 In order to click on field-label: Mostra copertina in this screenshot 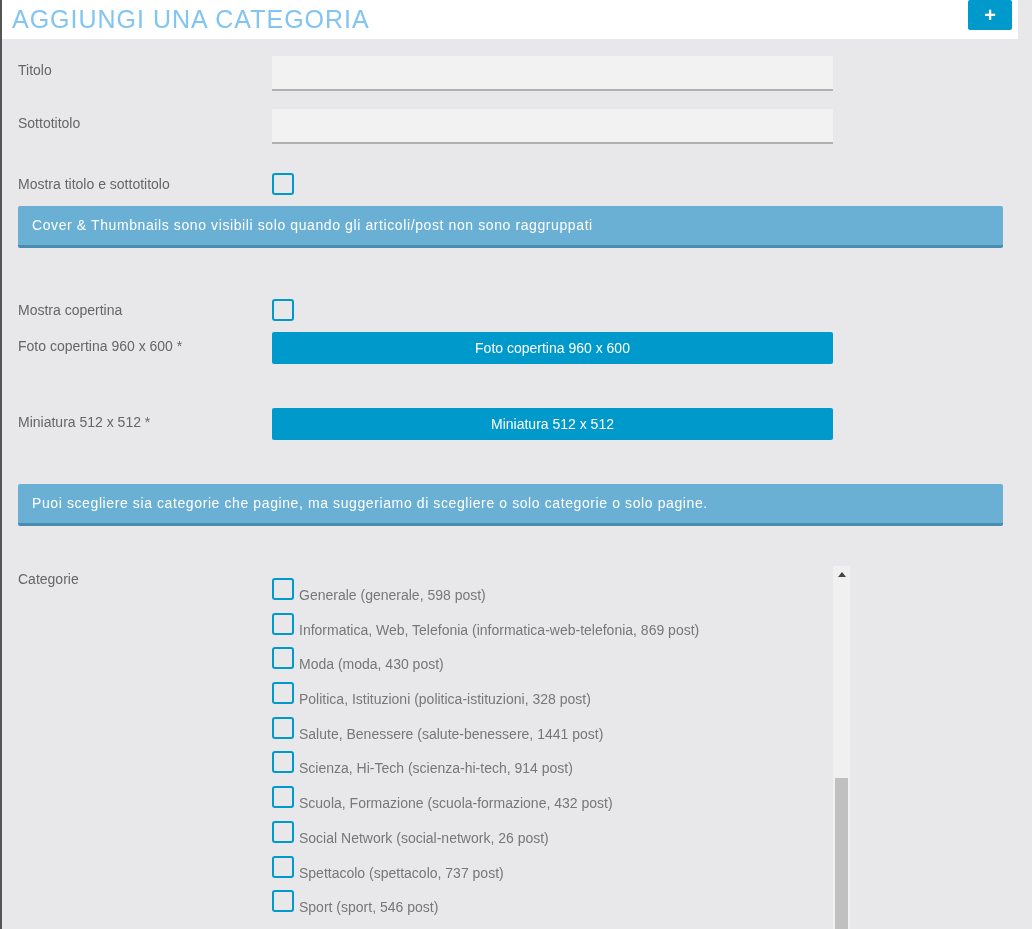, I will do `click(71, 310)`.